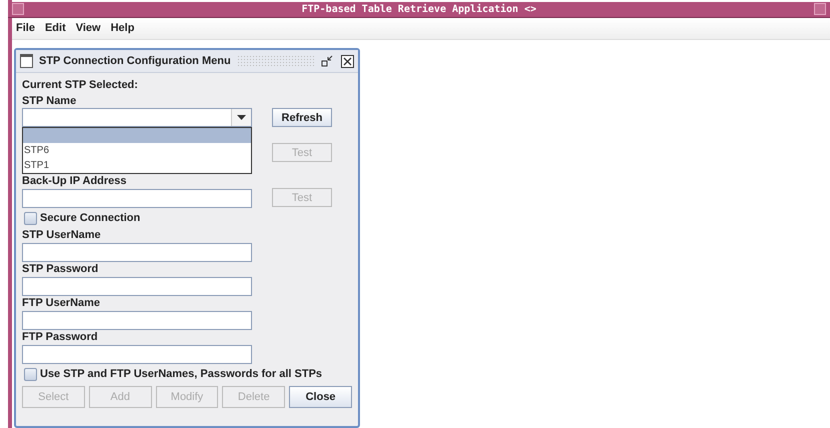  I want to click on dialog-title: STP Connection Configuration Menu, so click(135, 61).